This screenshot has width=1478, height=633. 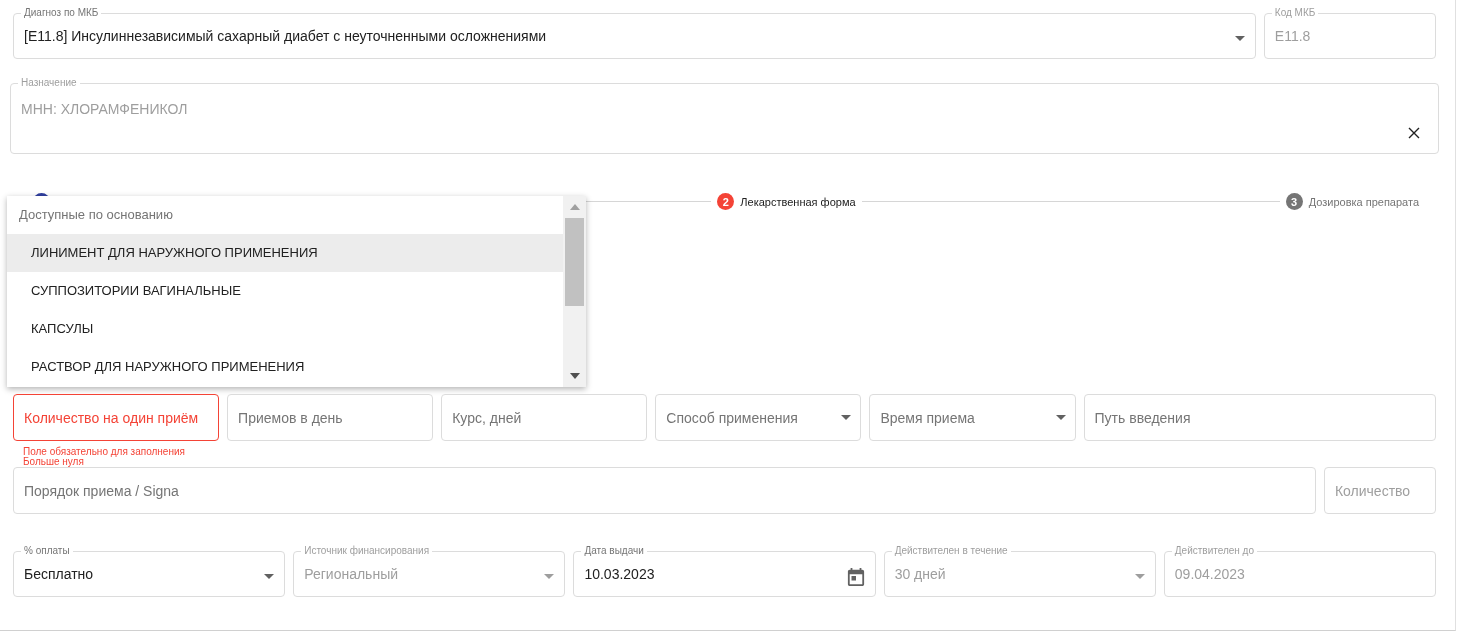 What do you see at coordinates (47, 551) in the screenshot?
I see `field-label: % оплаты` at bounding box center [47, 551].